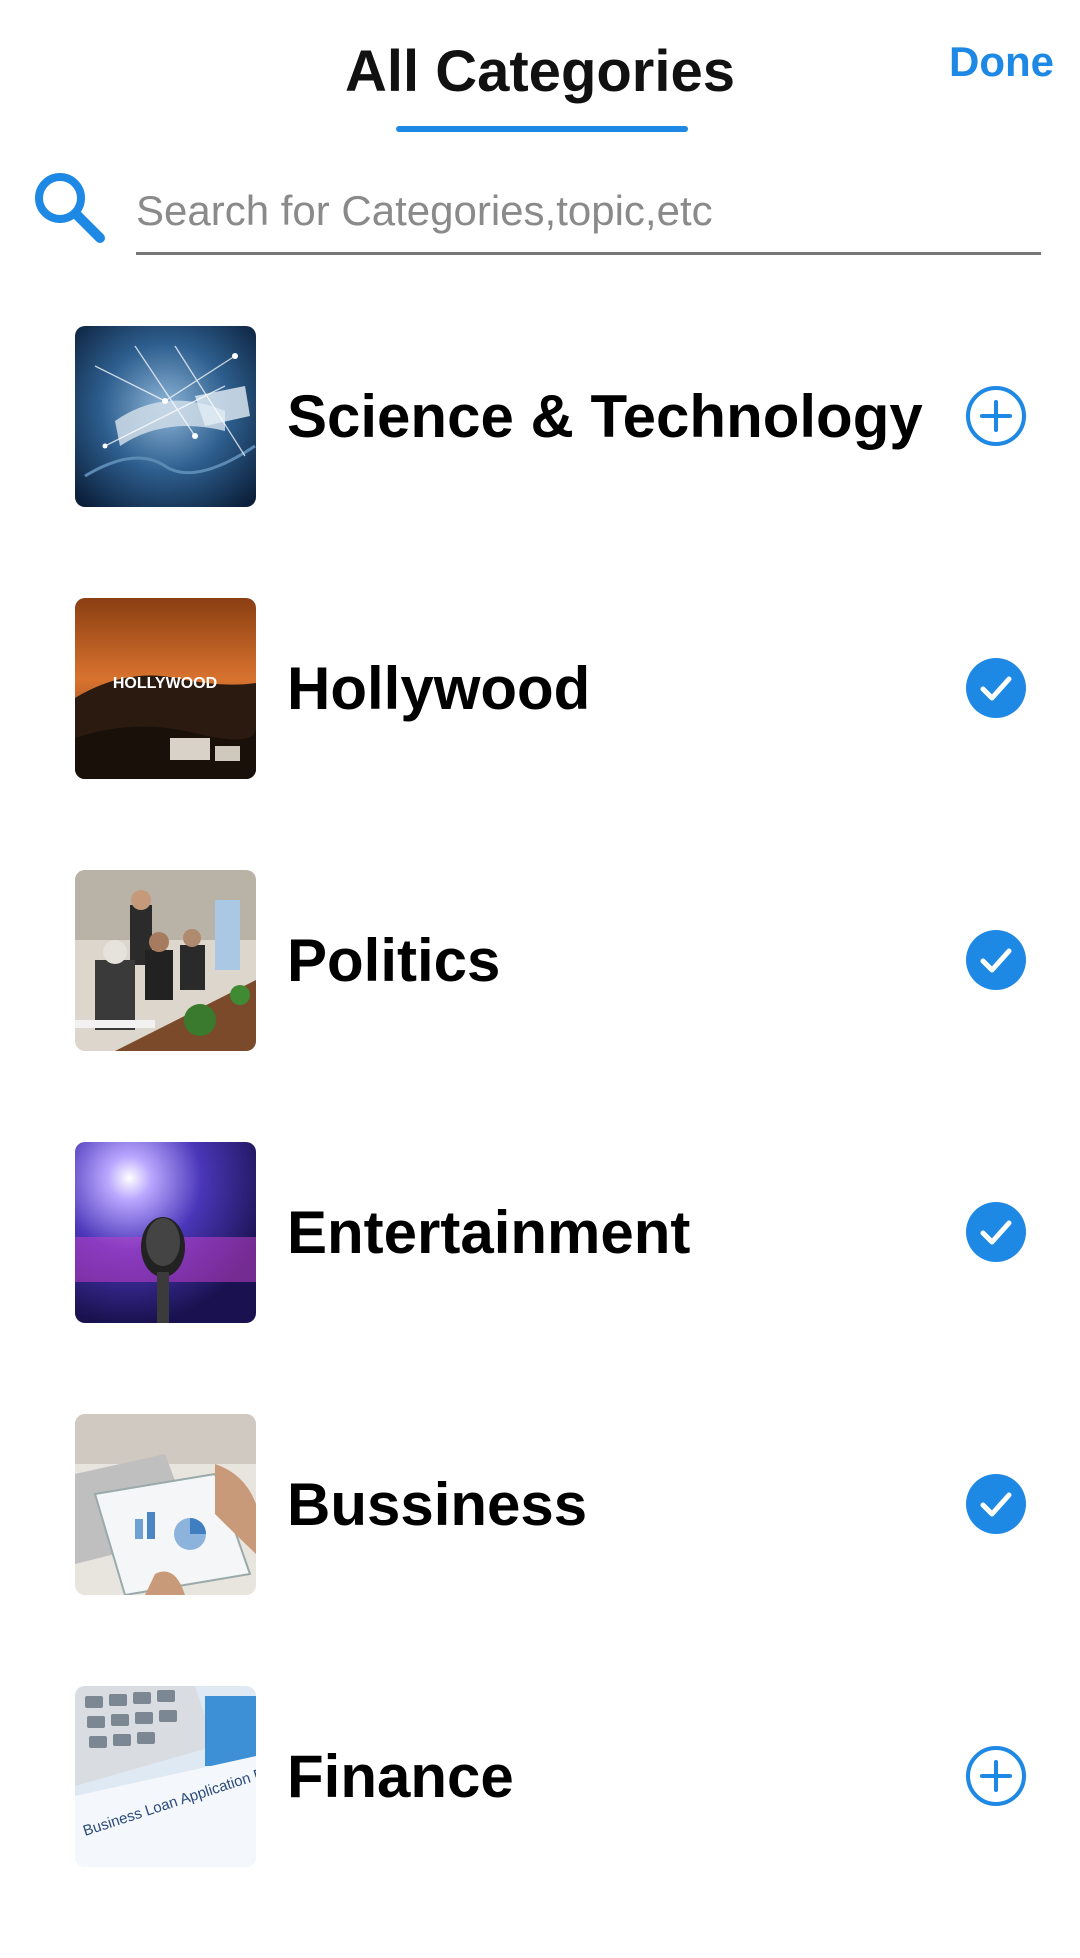 The width and height of the screenshot is (1080, 1958). I want to click on search-input, so click(588, 215).